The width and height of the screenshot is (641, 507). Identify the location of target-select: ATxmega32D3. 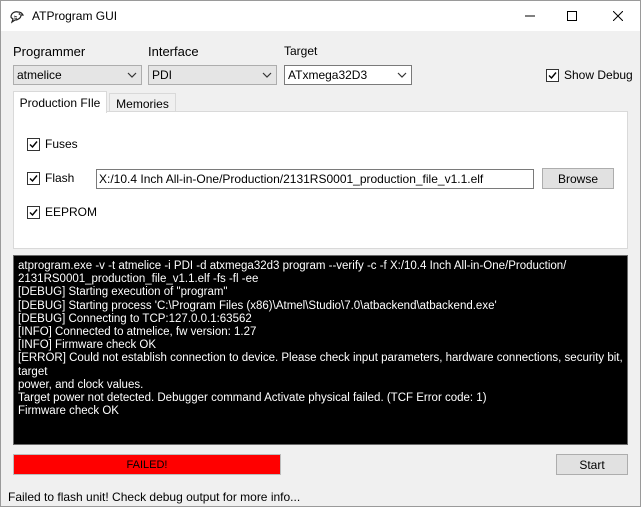
(348, 75).